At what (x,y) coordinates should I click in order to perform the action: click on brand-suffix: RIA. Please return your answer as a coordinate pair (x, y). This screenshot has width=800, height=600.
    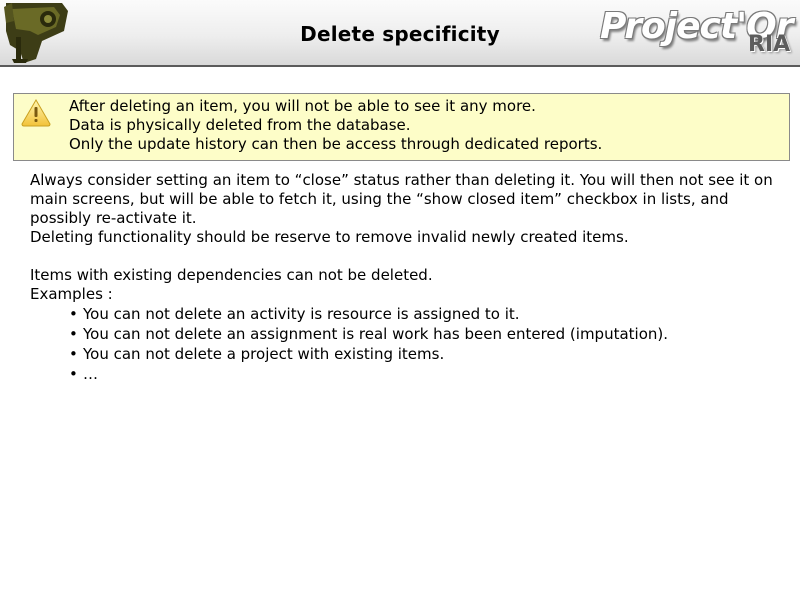
    Looking at the image, I should click on (769, 44).